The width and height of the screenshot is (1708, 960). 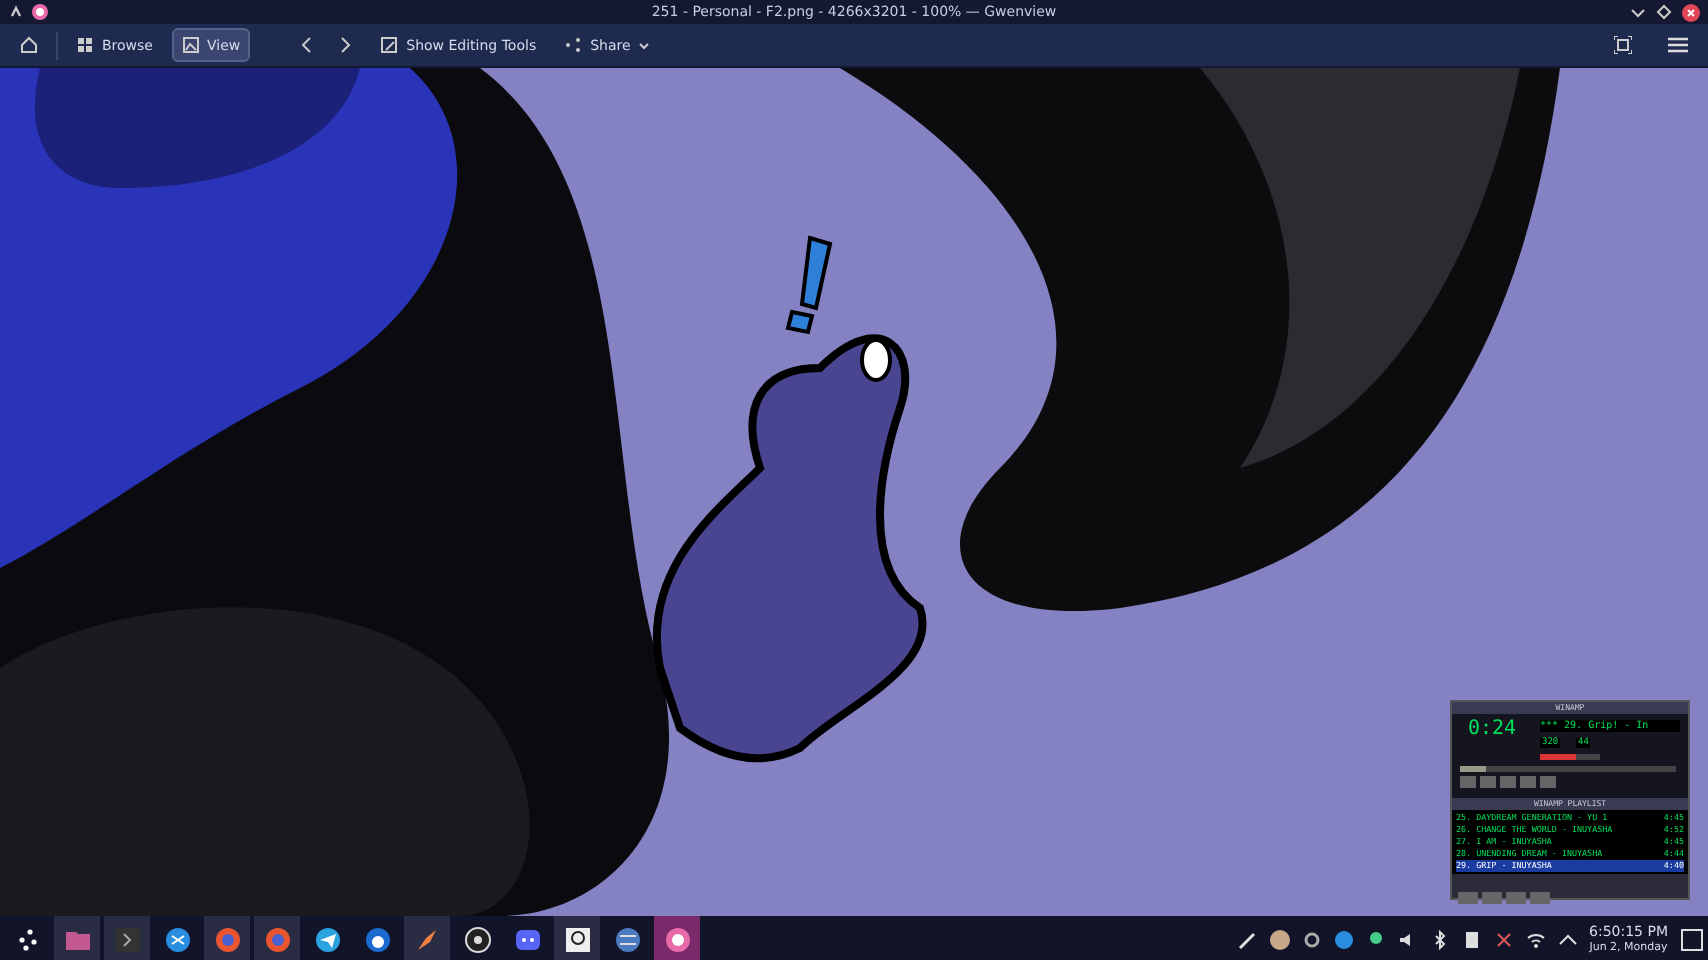 What do you see at coordinates (40, 12) in the screenshot?
I see `app-icon` at bounding box center [40, 12].